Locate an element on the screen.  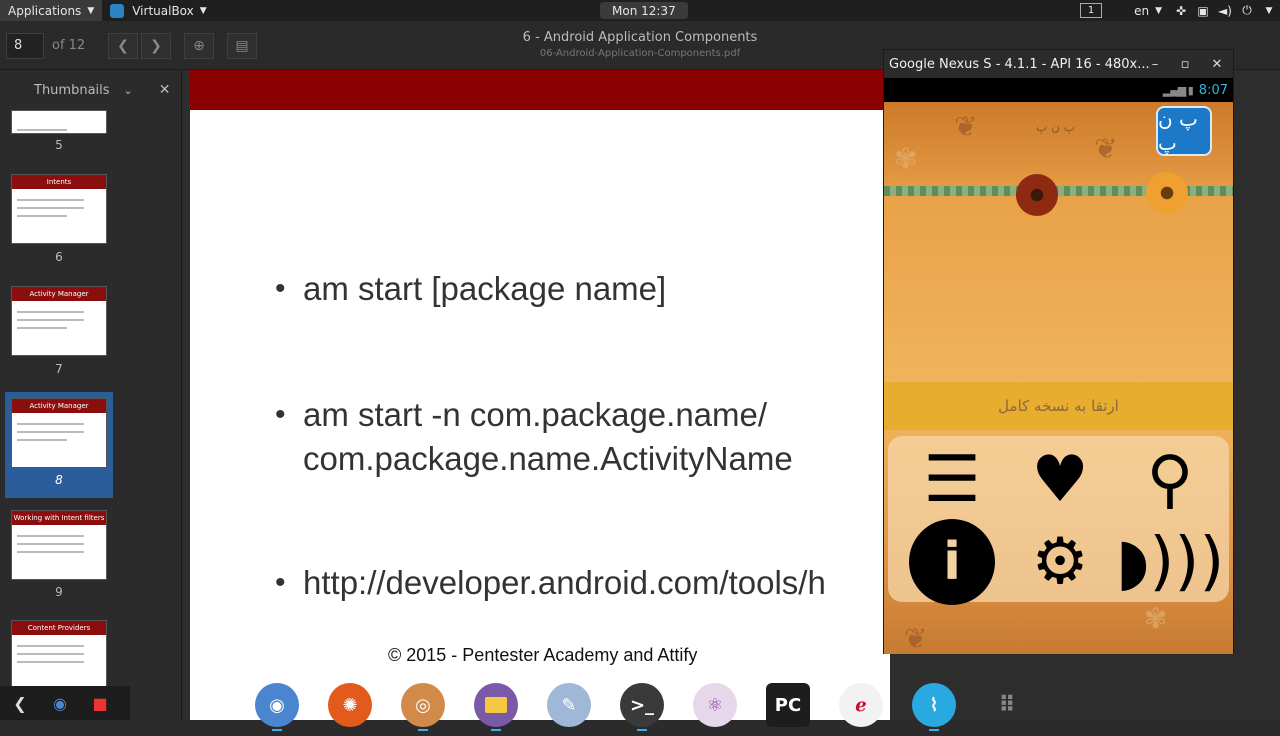
chromium-small-icon: ◉ is located at coordinates (60, 703).